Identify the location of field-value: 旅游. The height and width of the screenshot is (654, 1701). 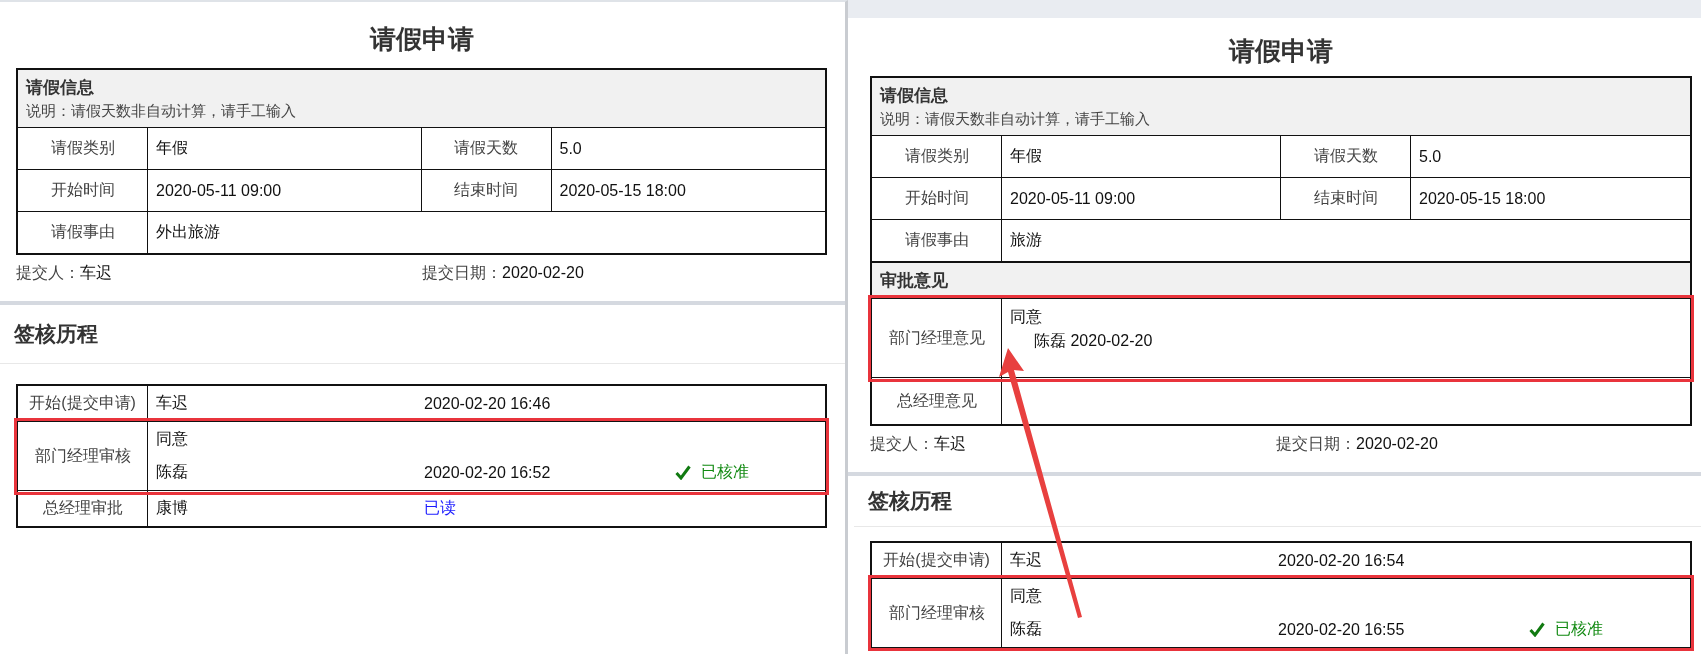
(1026, 240).